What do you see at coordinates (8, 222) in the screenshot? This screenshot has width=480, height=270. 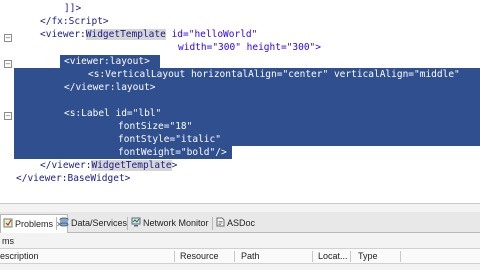 I see `problems-icon` at bounding box center [8, 222].